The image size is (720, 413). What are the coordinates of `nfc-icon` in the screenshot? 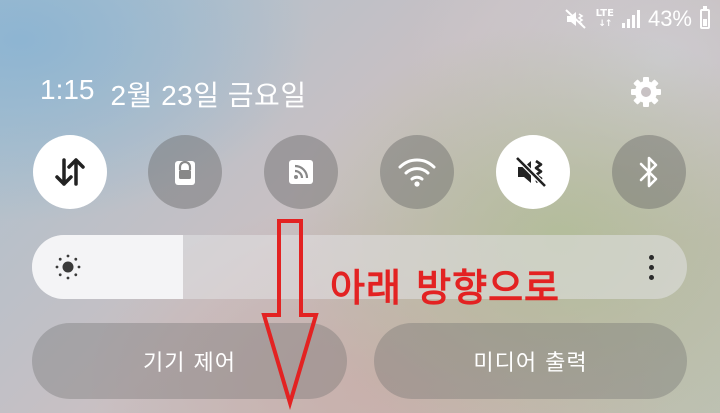 It's located at (301, 172).